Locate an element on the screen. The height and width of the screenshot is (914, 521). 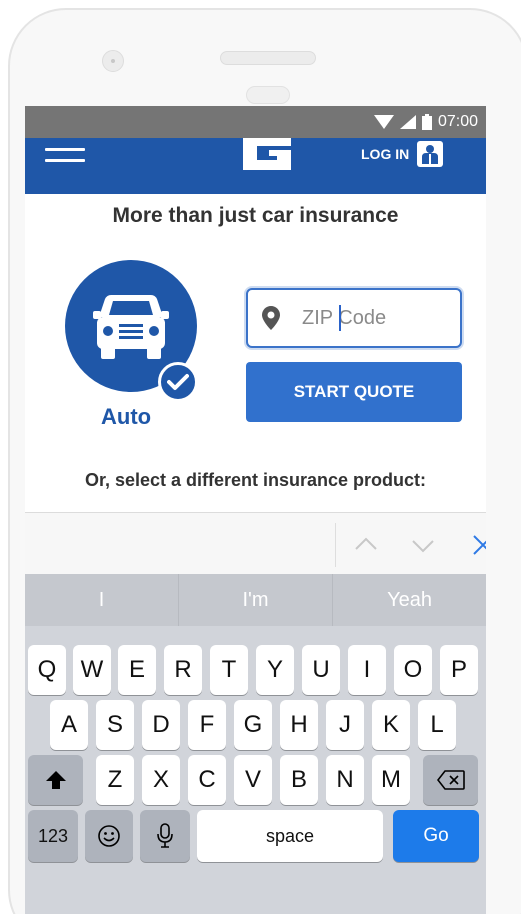
accessory-divider is located at coordinates (335, 545).